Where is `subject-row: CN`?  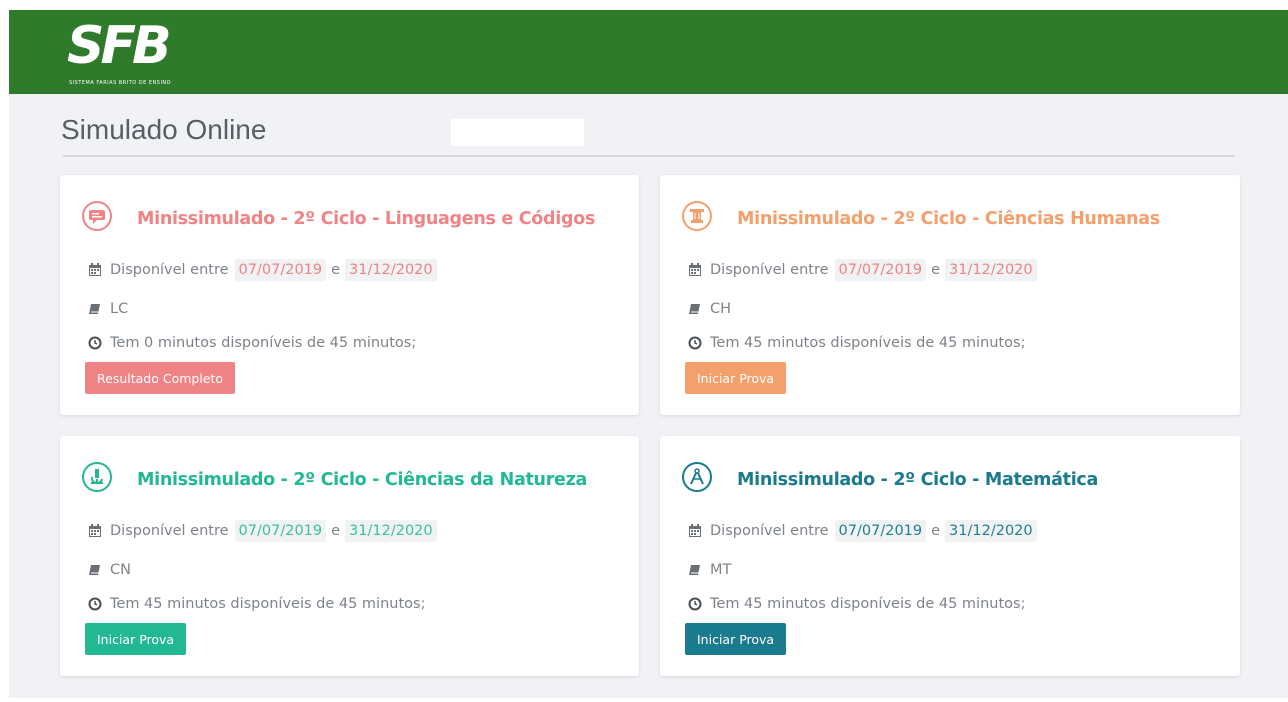 subject-row: CN is located at coordinates (109, 570).